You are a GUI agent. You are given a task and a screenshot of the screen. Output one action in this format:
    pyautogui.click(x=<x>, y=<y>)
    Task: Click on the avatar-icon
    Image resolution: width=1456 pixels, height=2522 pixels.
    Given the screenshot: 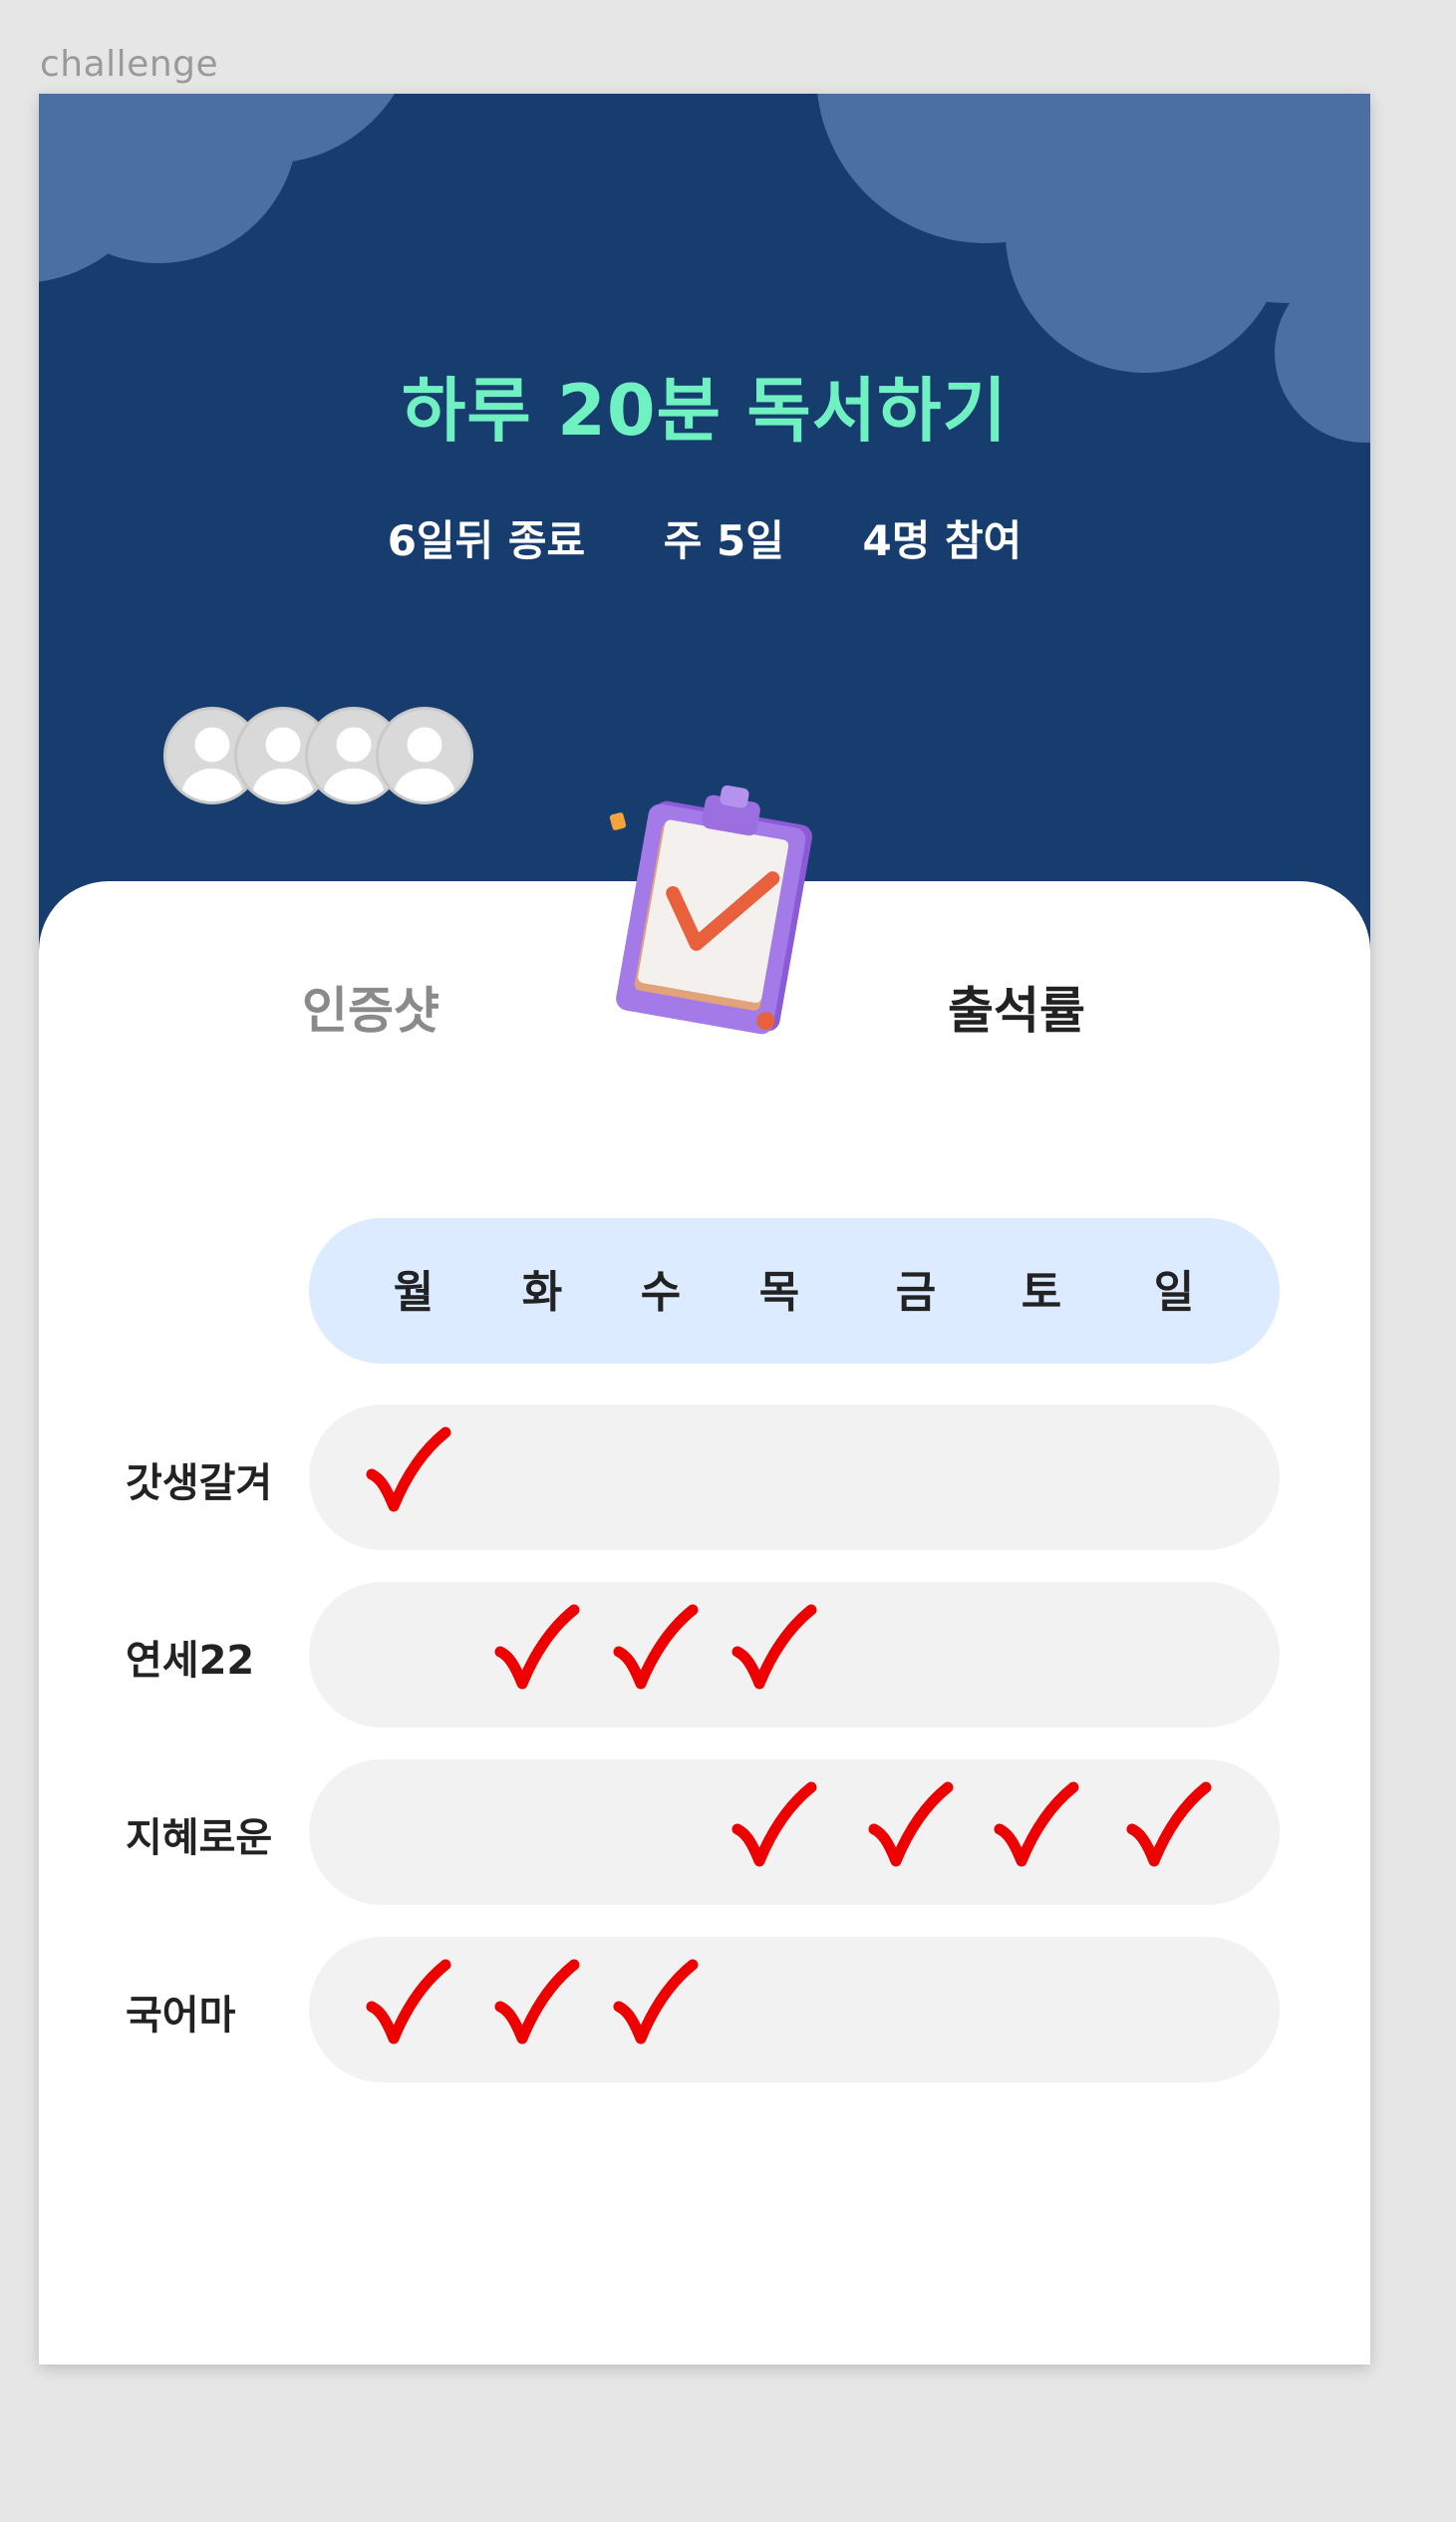 What is the action you would take?
    pyautogui.click(x=424, y=755)
    